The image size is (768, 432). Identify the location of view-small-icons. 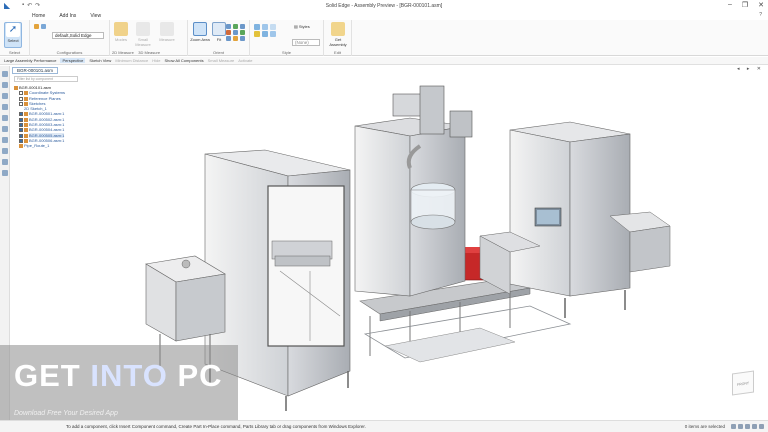
(236, 32).